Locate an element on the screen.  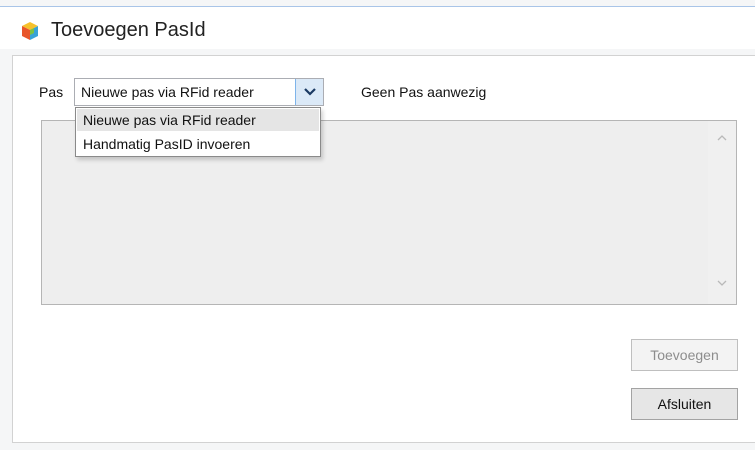
app-cube-icon is located at coordinates (30, 31).